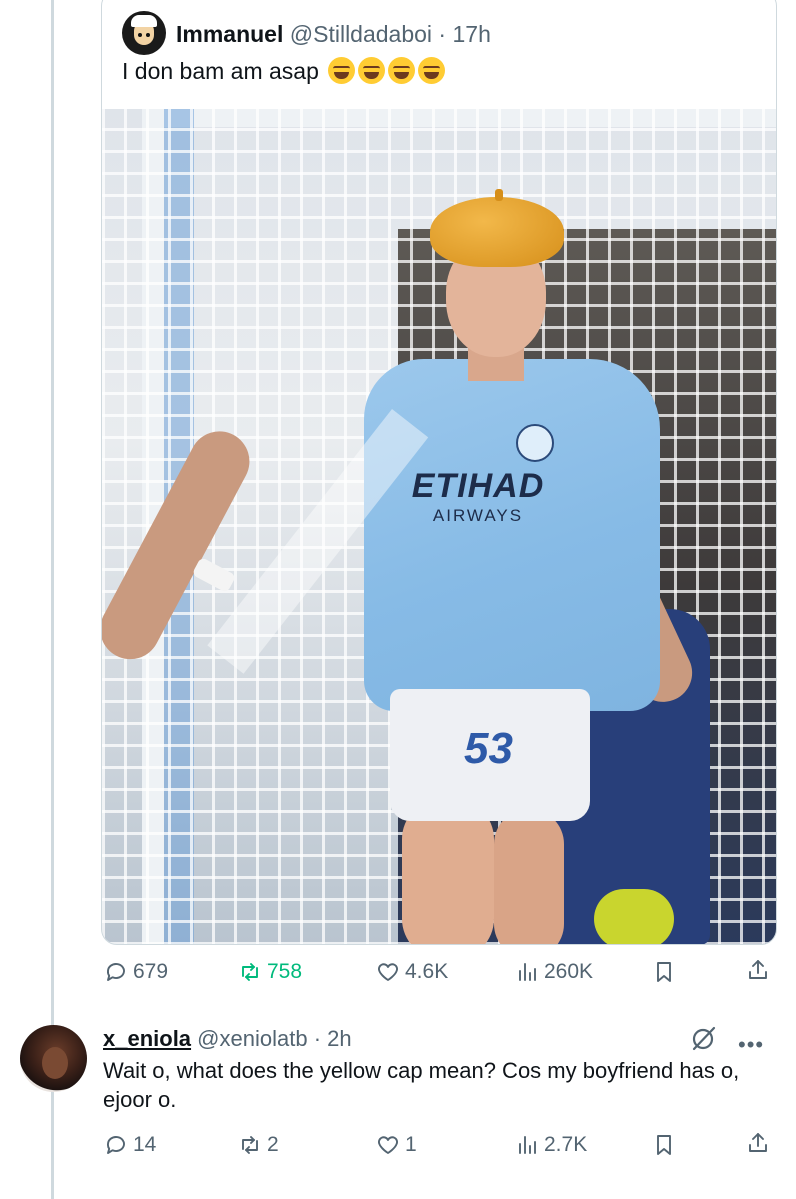  Describe the element at coordinates (478, 486) in the screenshot. I see `sponsor-name: ETIHAD` at that location.